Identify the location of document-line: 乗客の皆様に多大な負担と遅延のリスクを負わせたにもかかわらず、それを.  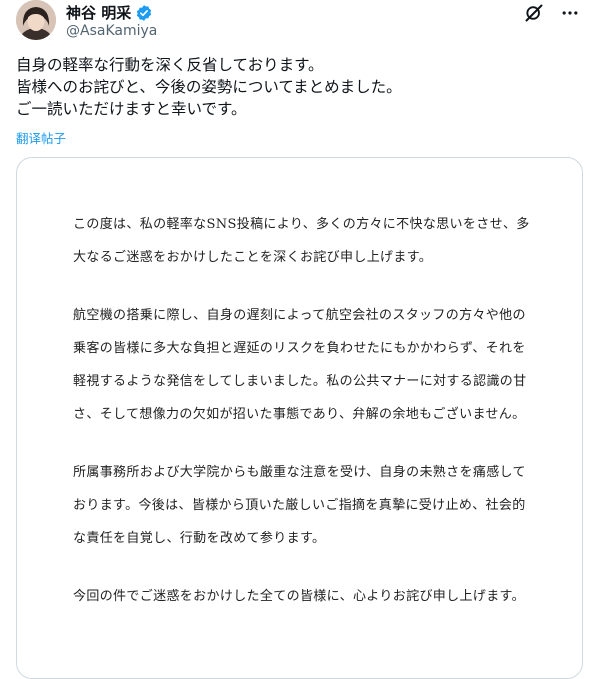
(299, 348).